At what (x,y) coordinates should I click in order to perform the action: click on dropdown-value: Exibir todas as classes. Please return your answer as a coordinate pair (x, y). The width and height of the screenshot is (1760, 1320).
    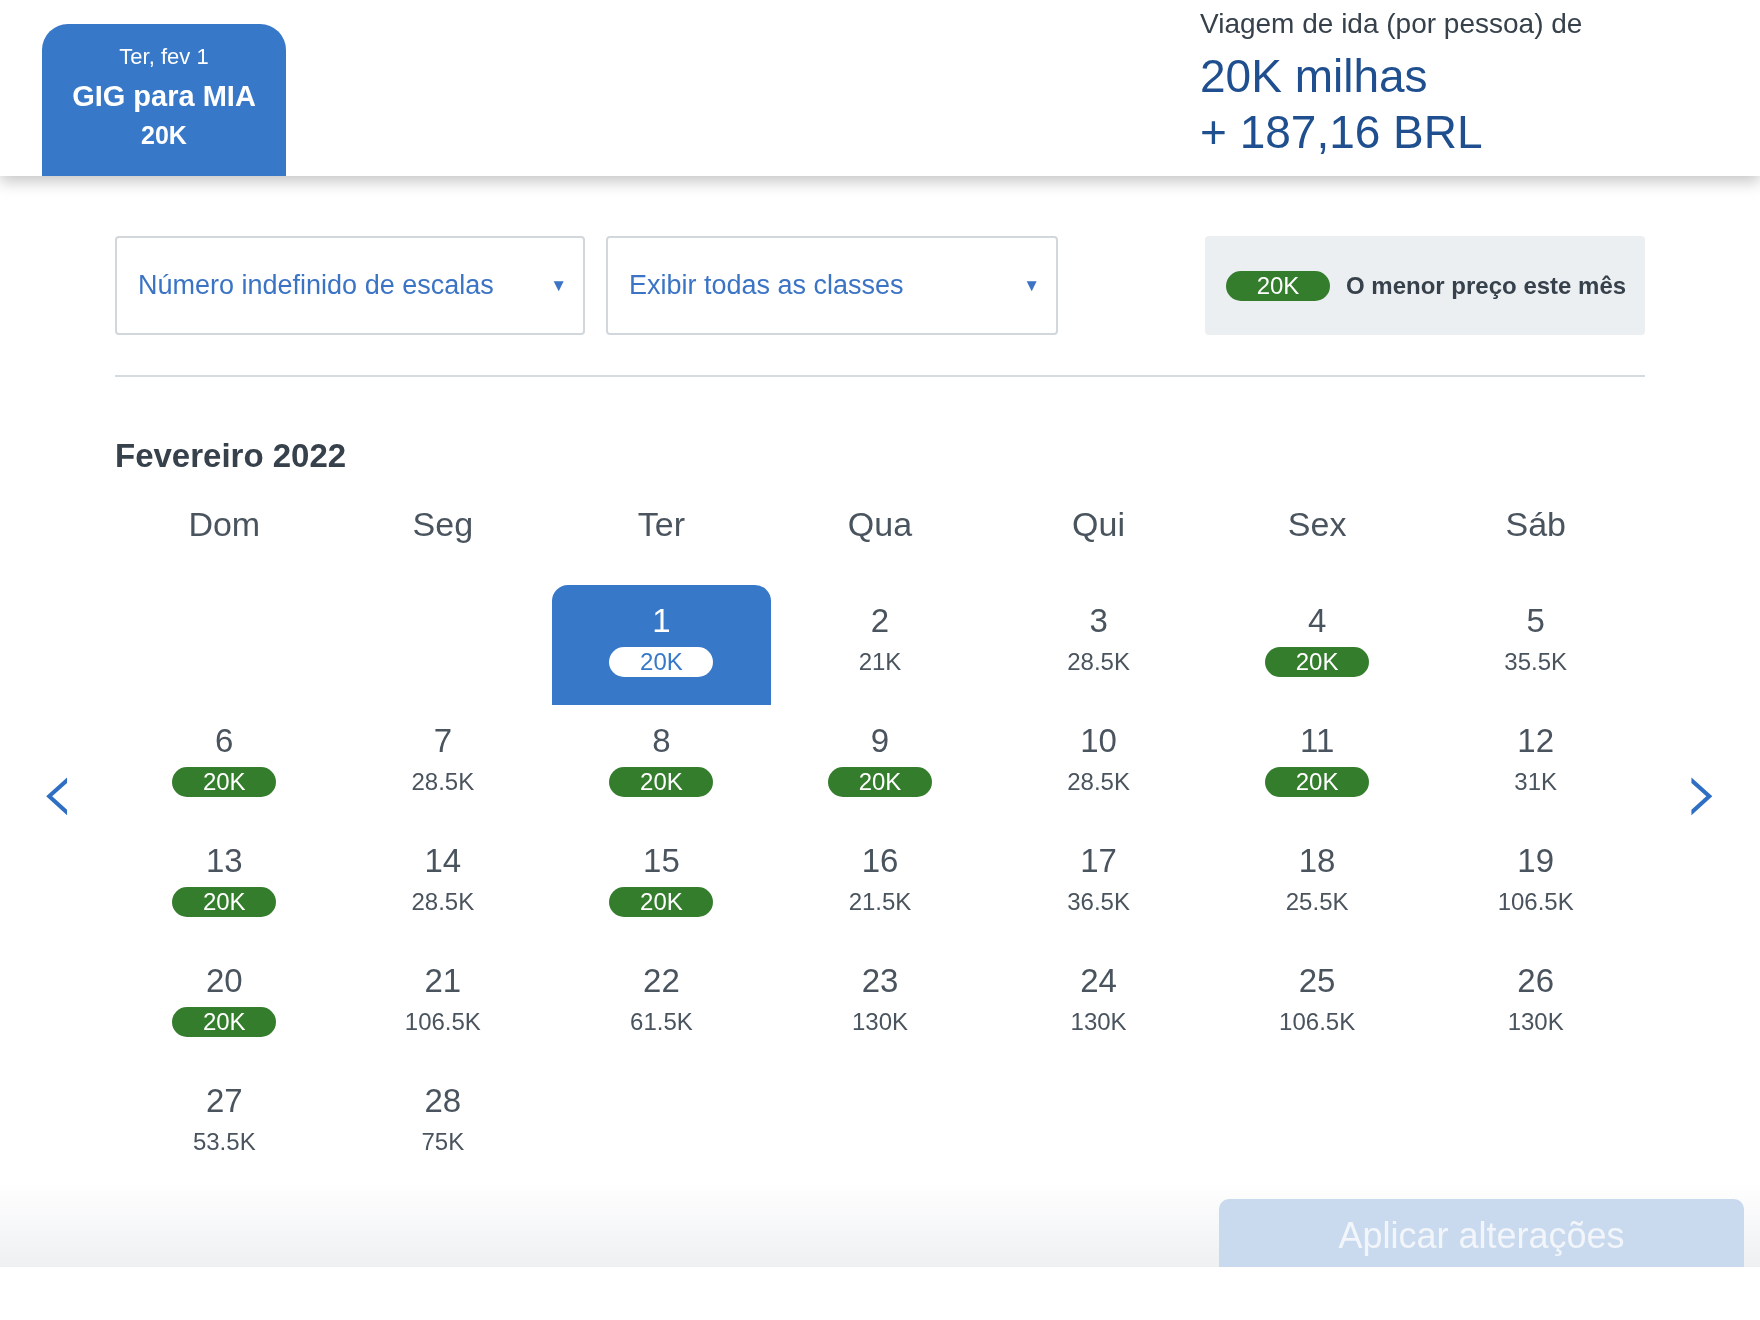
    Looking at the image, I should click on (766, 285).